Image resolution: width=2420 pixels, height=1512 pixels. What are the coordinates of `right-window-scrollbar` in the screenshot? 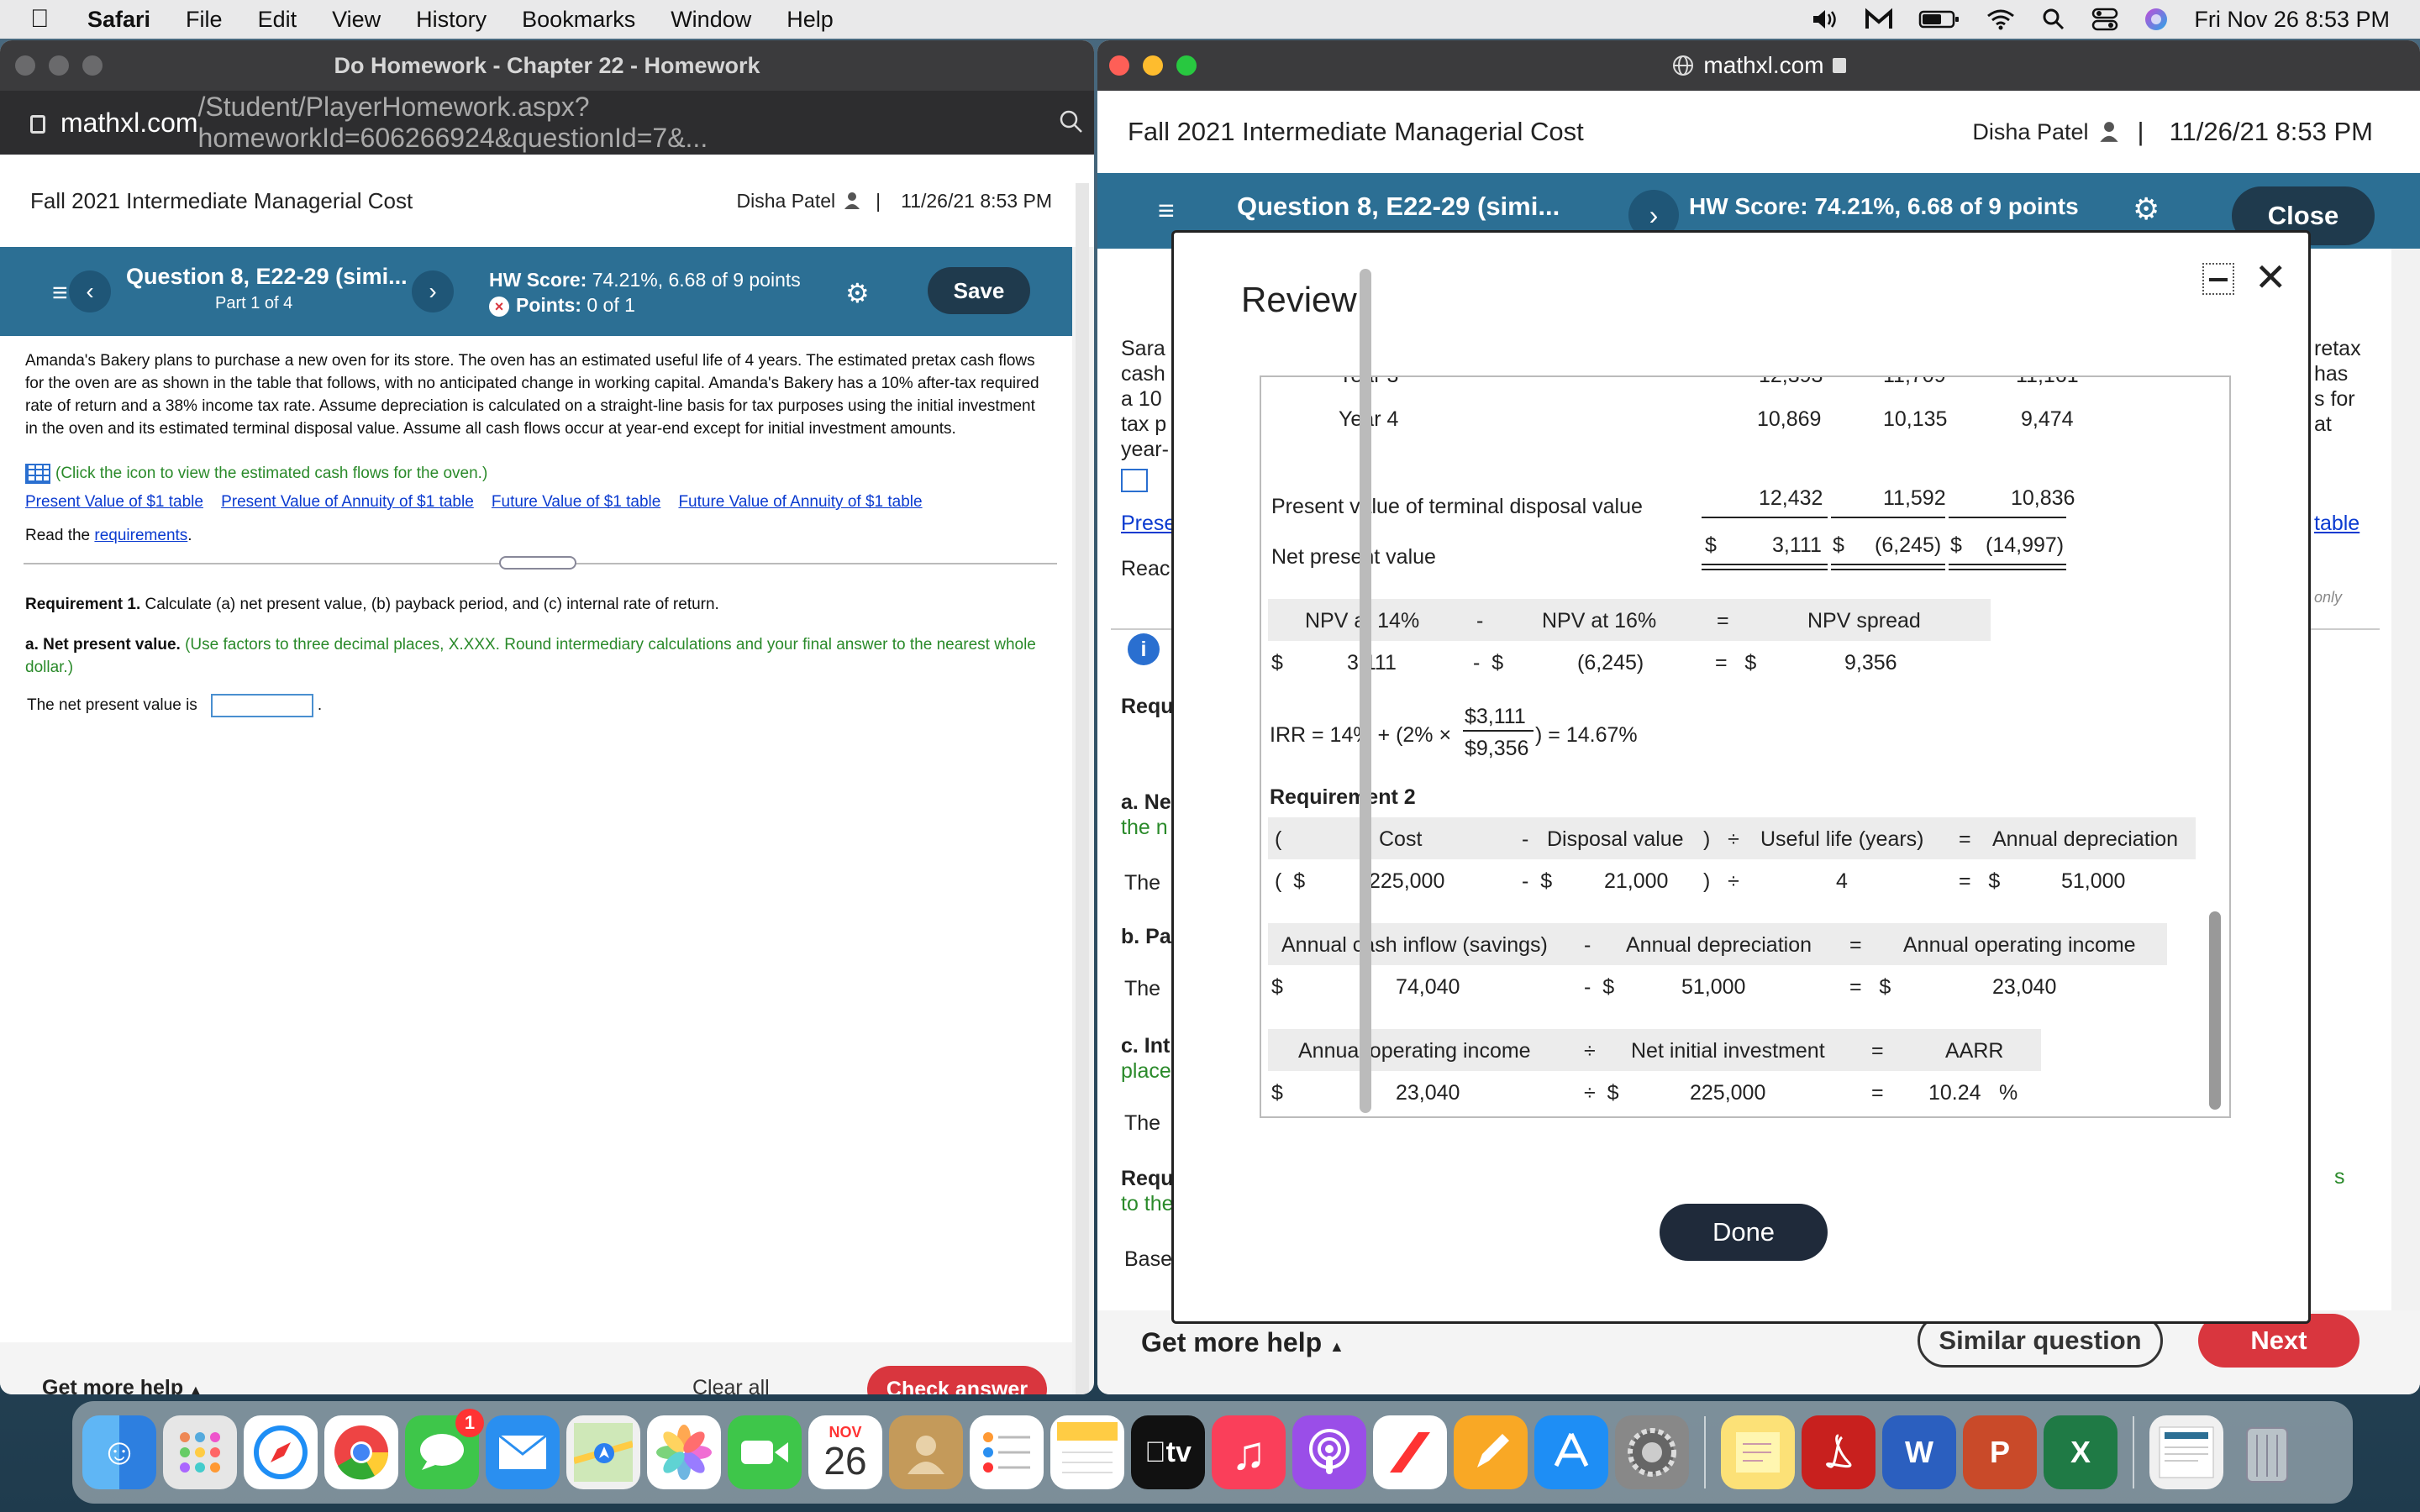 It's located at (1365, 691).